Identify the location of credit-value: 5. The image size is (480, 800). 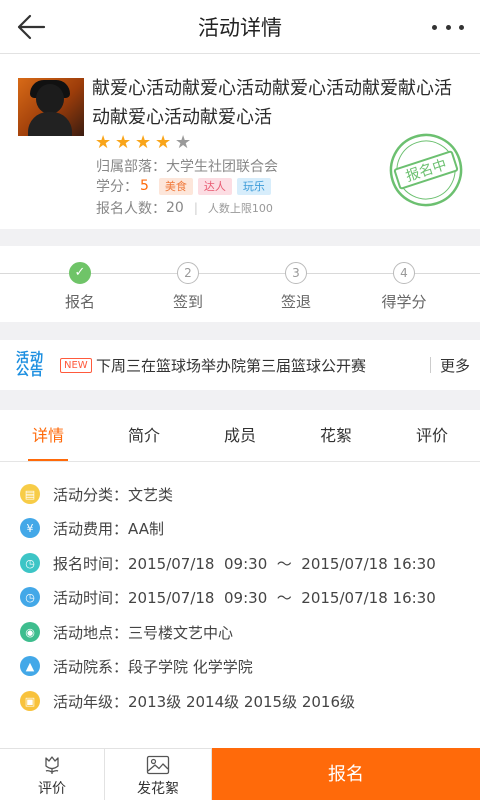
(144, 186).